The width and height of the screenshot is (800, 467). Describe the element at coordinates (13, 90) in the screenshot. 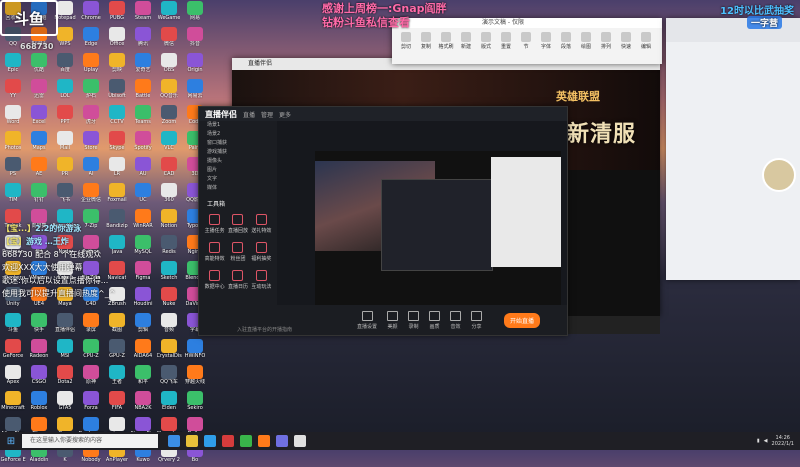

I see `desktop-icon: YY` at that location.